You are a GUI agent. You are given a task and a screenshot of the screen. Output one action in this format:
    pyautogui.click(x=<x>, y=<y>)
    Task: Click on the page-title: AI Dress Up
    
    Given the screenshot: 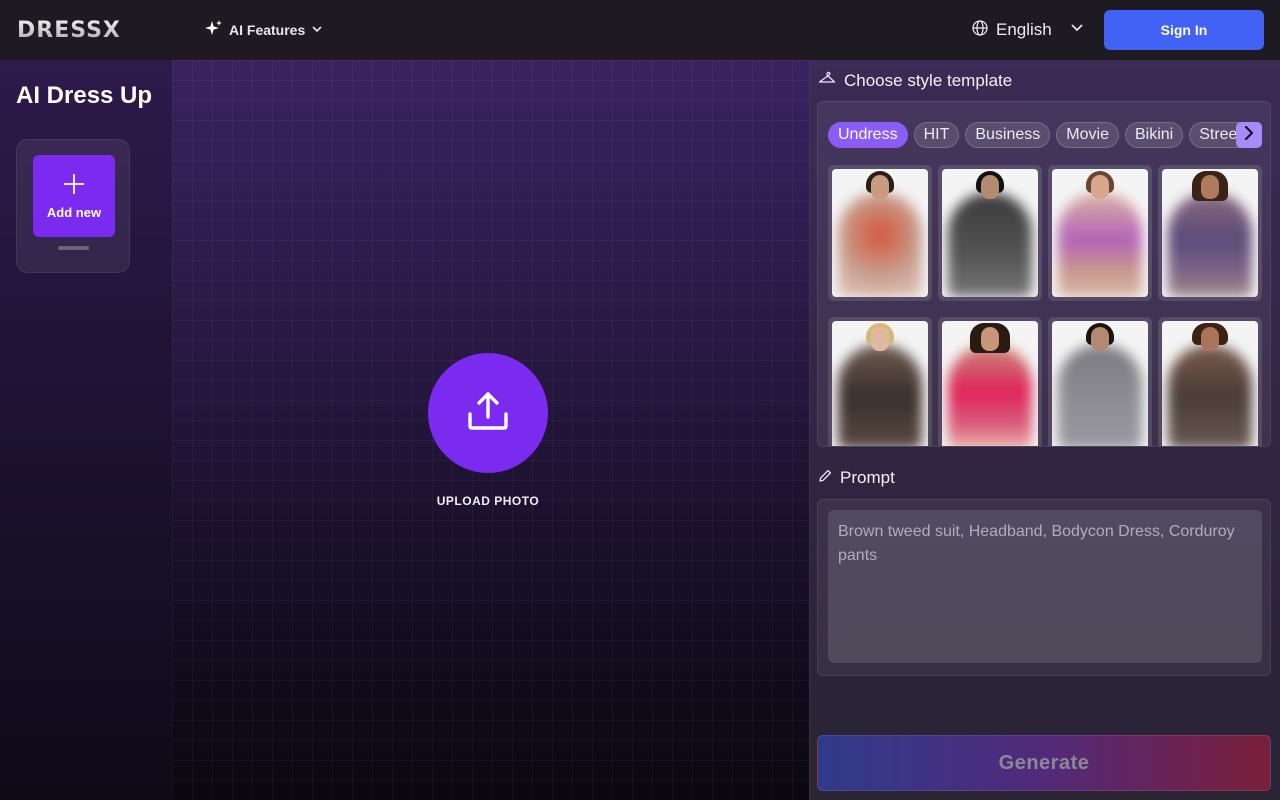 What is the action you would take?
    pyautogui.click(x=84, y=95)
    